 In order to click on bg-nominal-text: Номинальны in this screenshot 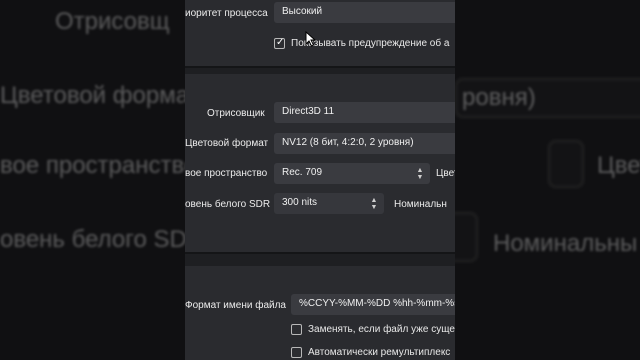, I will do `click(565, 243)`.